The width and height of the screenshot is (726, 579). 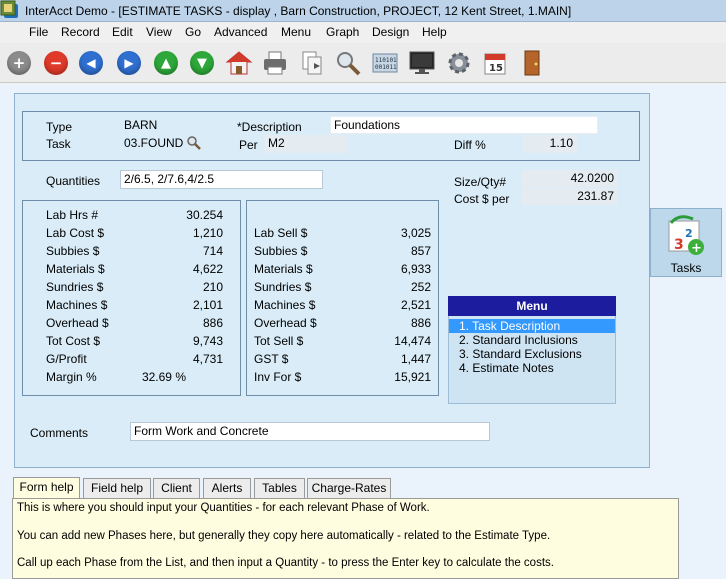 What do you see at coordinates (117, 488) in the screenshot?
I see `tab-field-help: Field help` at bounding box center [117, 488].